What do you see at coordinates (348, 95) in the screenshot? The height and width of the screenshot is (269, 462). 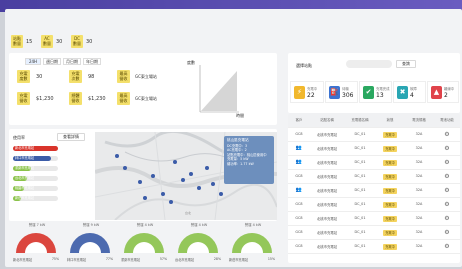 I see `status-value: 306` at bounding box center [348, 95].